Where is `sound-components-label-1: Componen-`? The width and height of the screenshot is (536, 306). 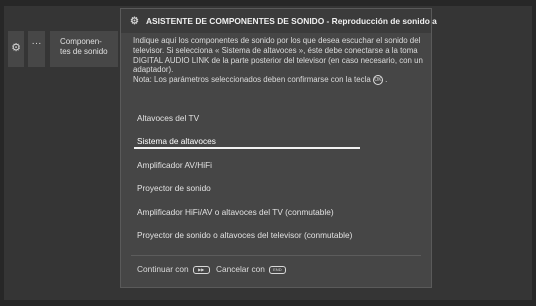
sound-components-label-1: Componen- is located at coordinates (81, 41).